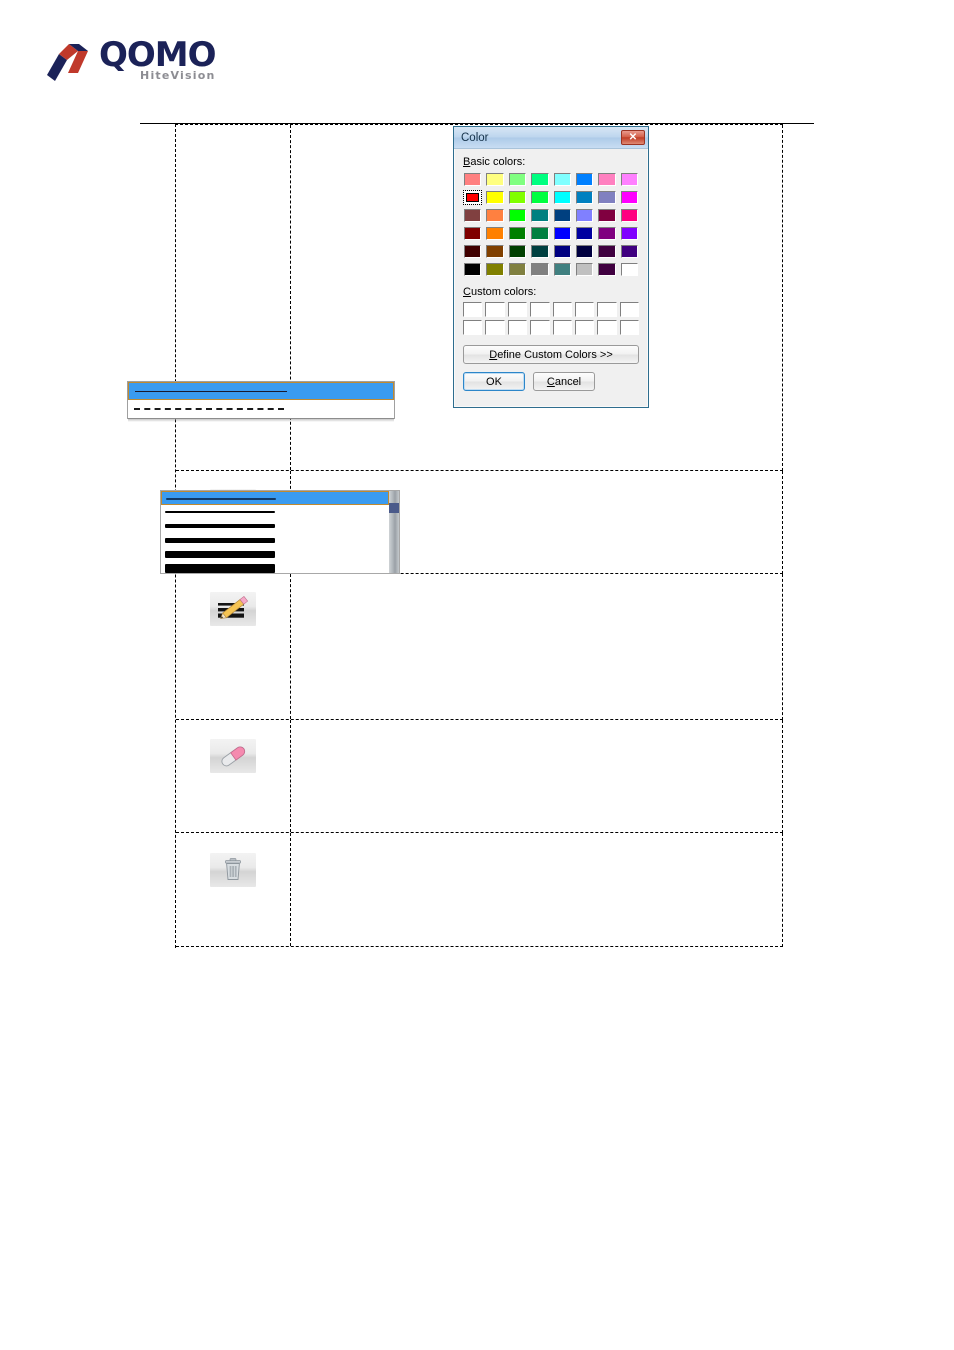 Image resolution: width=954 pixels, height=1350 pixels. What do you see at coordinates (233, 609) in the screenshot?
I see `pencil-line-width-icon` at bounding box center [233, 609].